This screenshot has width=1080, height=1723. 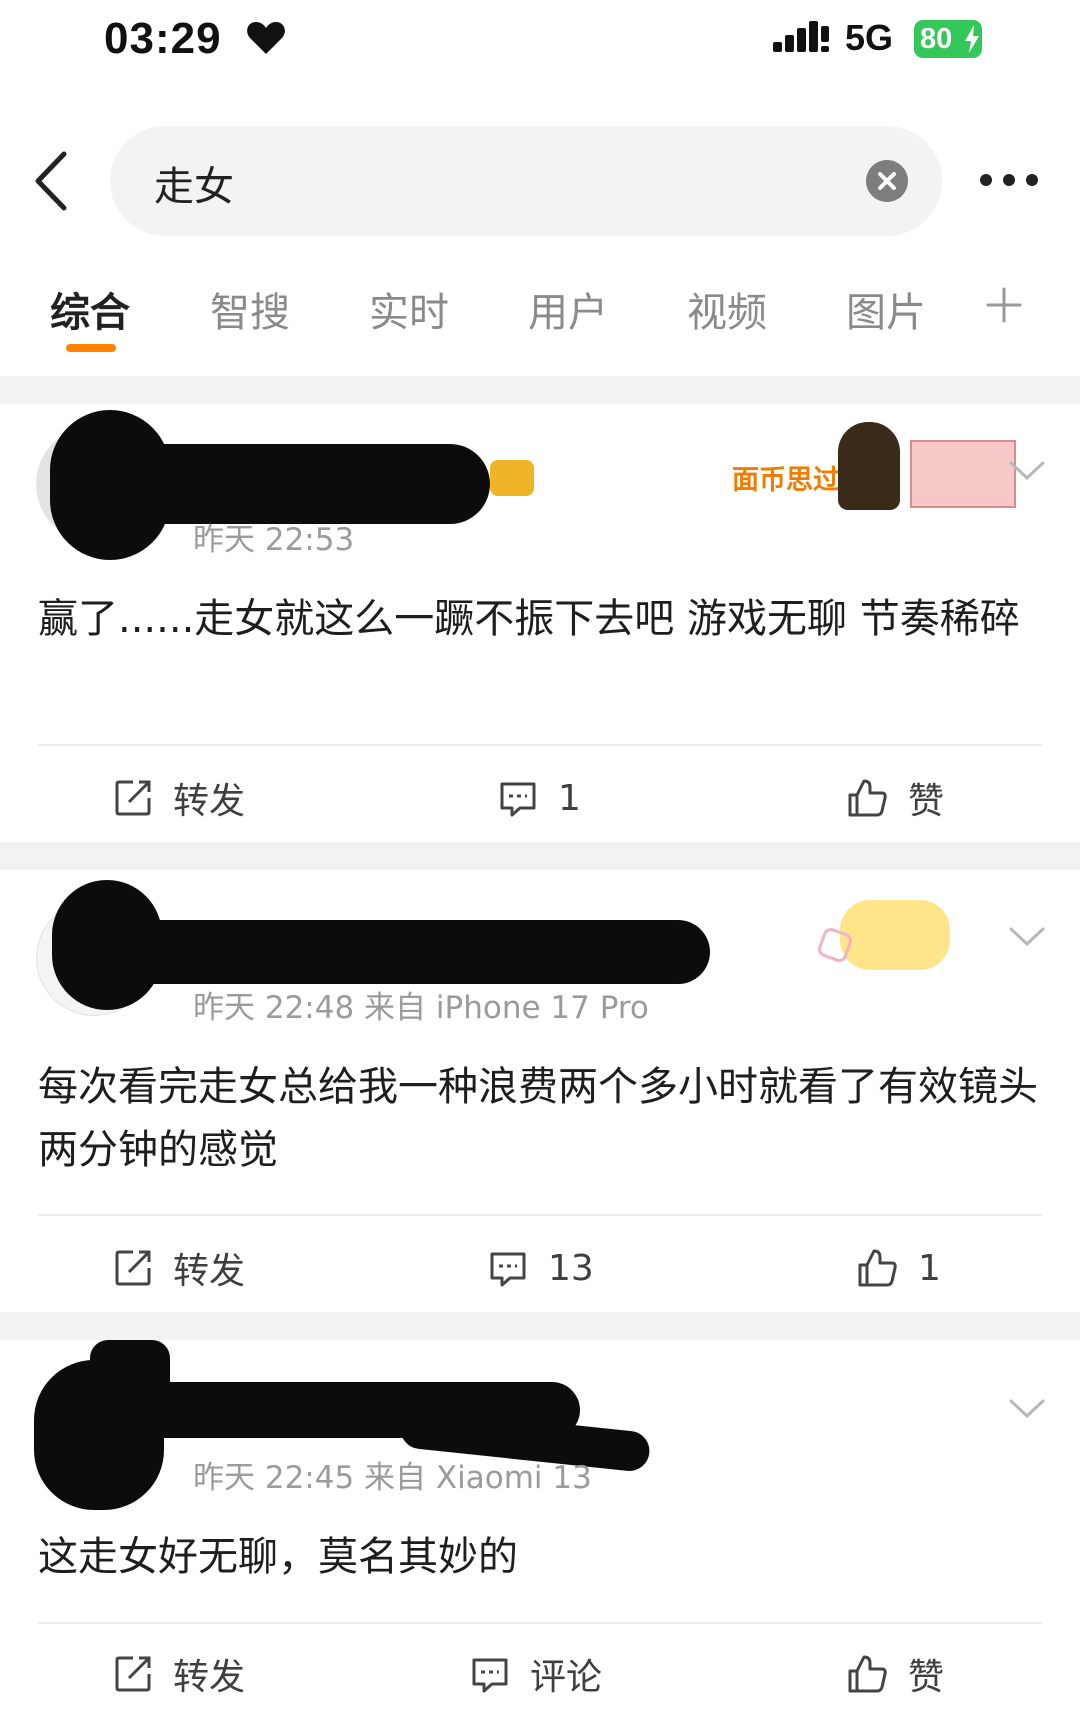 I want to click on comment-button: 1, so click(x=539, y=798).